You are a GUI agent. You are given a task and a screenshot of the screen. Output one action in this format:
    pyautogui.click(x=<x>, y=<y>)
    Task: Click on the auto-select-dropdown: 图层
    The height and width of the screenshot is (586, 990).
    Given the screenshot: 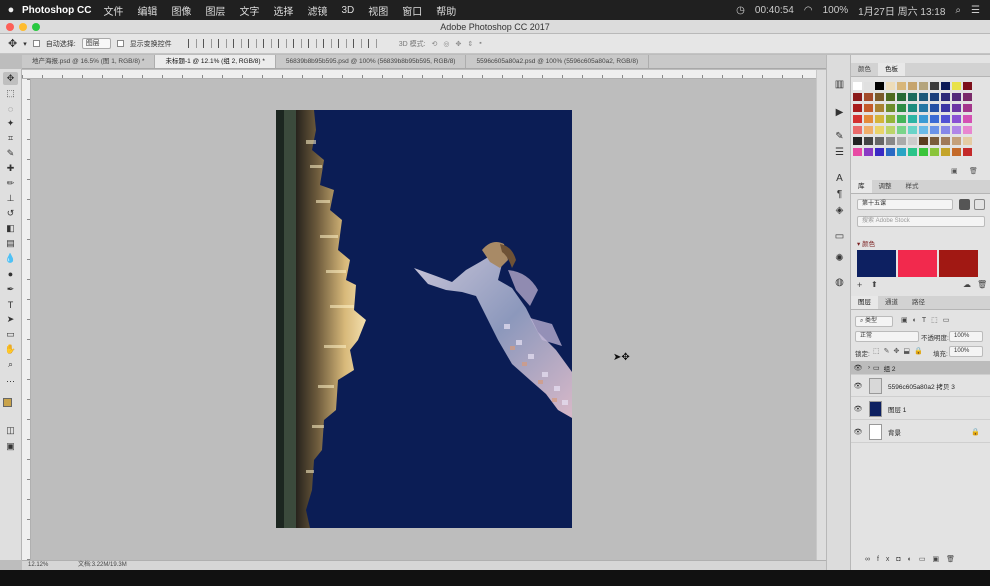 What is the action you would take?
    pyautogui.click(x=96, y=43)
    